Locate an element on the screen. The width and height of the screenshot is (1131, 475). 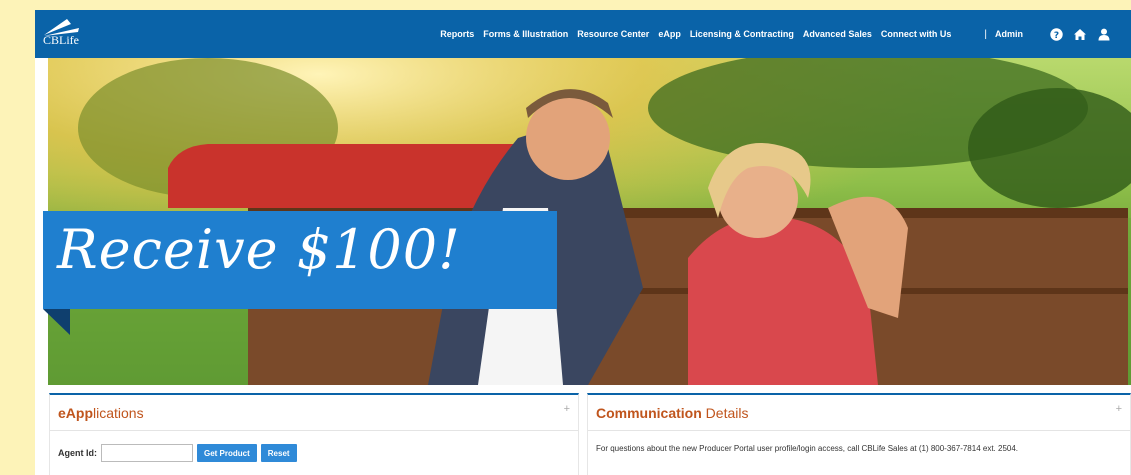
agent-search-form: Agent Id: Get Product Reset is located at coordinates (314, 453).